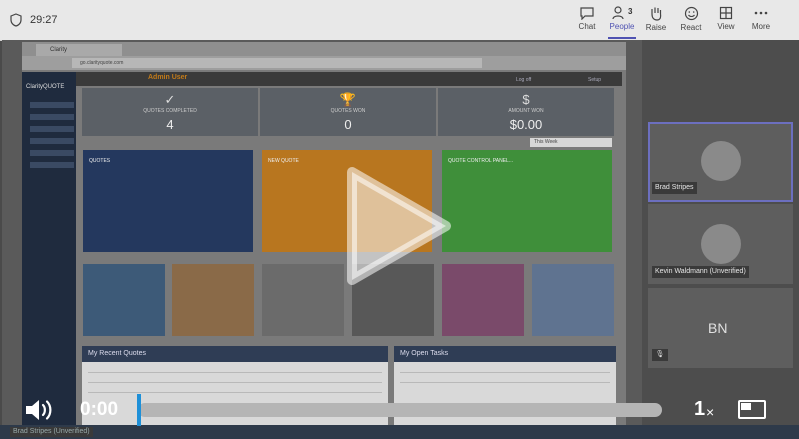  What do you see at coordinates (39, 410) in the screenshot?
I see `volume-icon` at bounding box center [39, 410].